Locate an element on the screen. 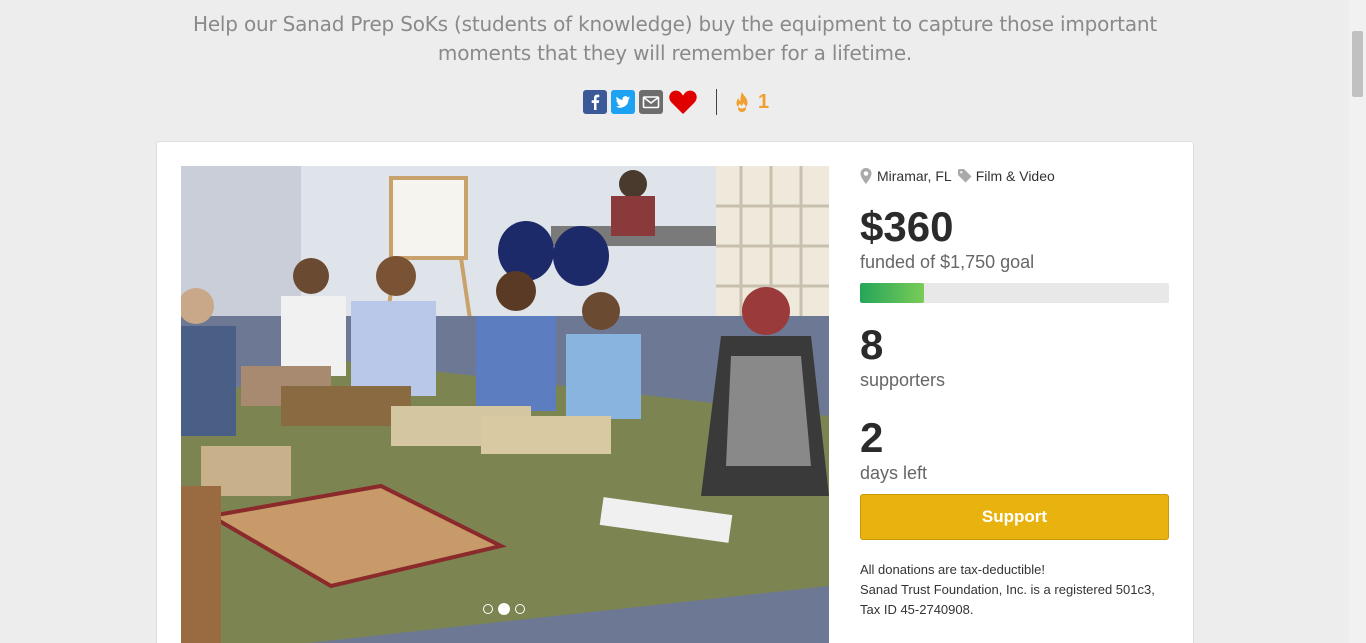 This screenshot has height=643, width=1366. tax-deductible-note: All donations are tax-deductible! is located at coordinates (953, 569).